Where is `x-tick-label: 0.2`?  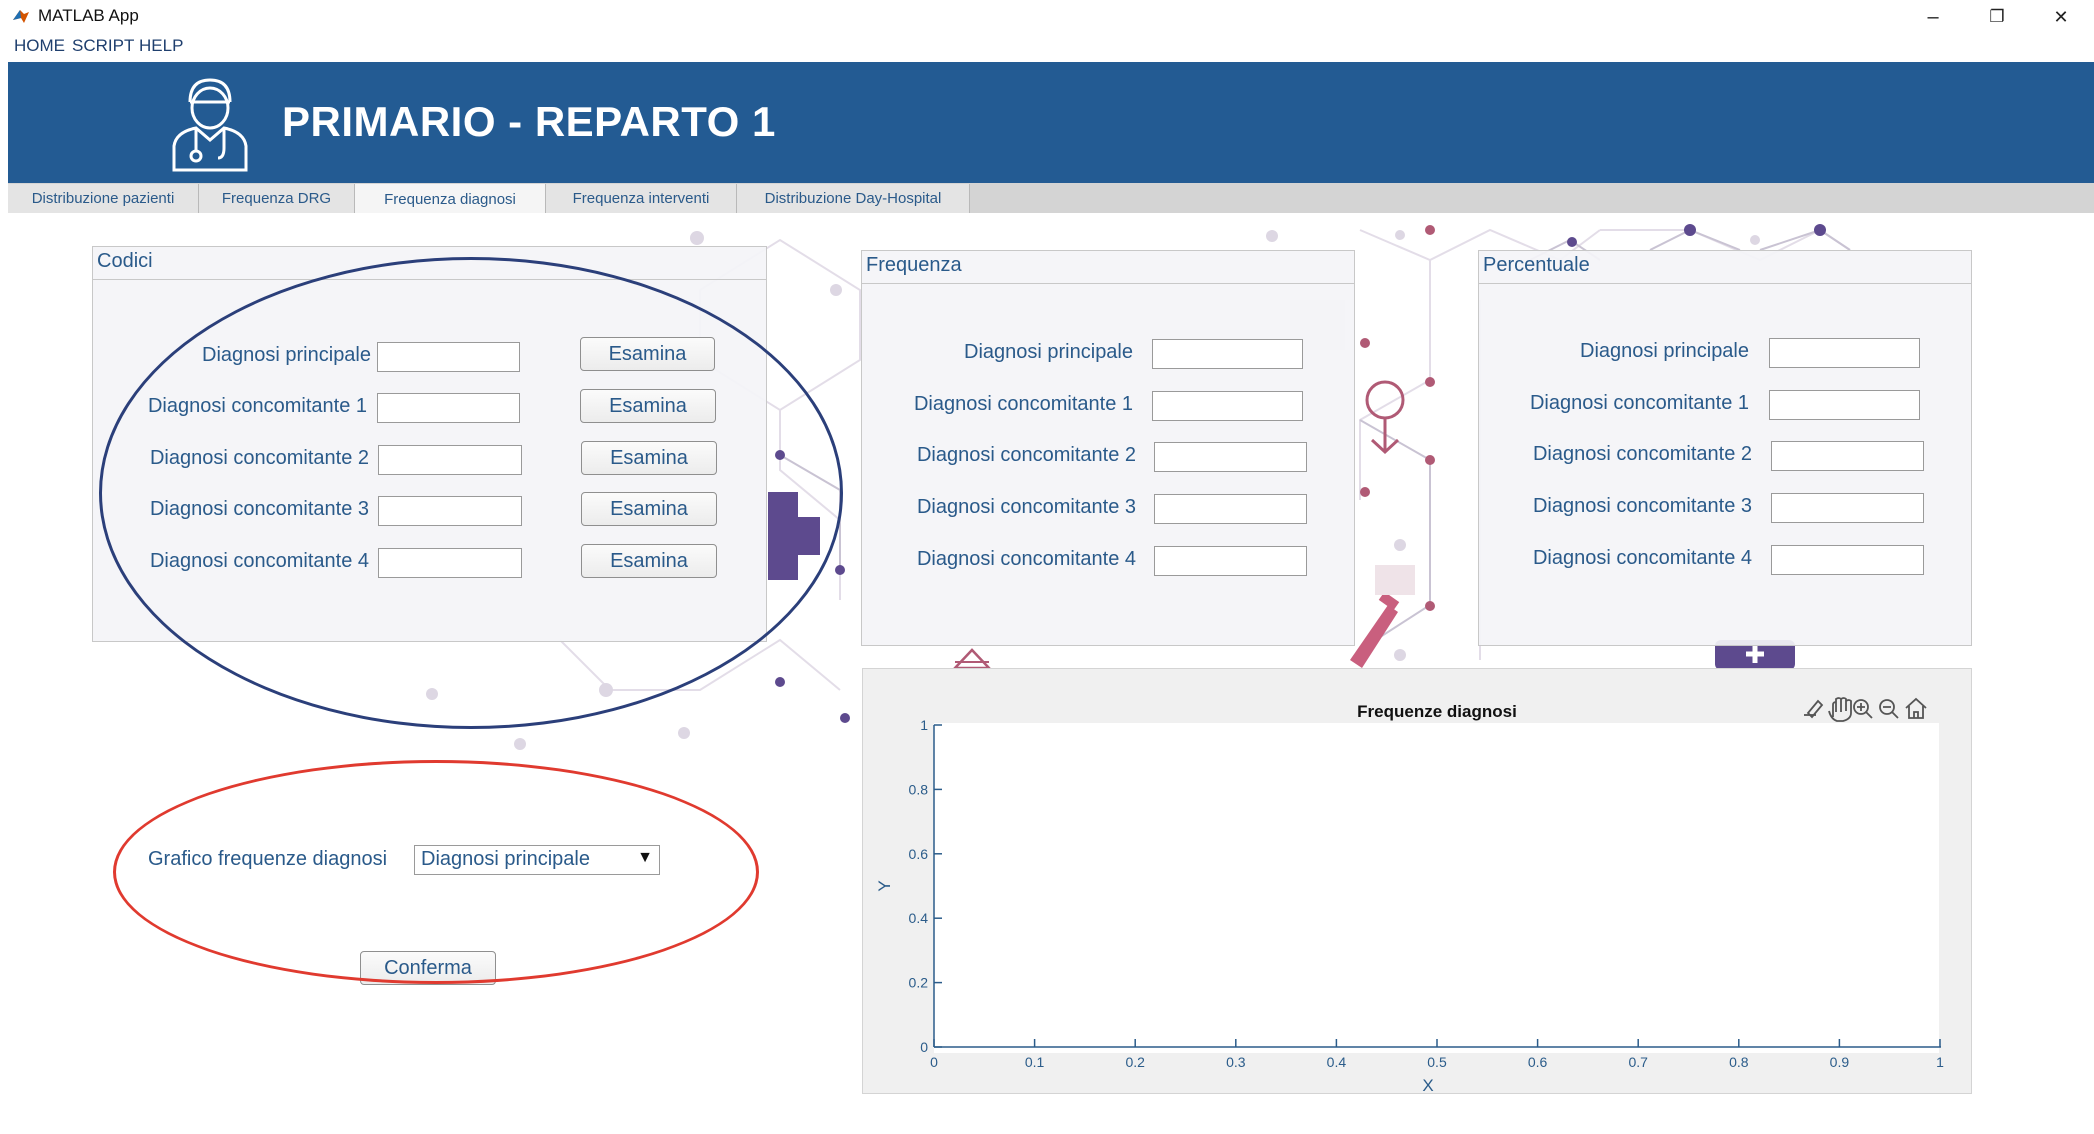
x-tick-label: 0.2 is located at coordinates (1135, 1062).